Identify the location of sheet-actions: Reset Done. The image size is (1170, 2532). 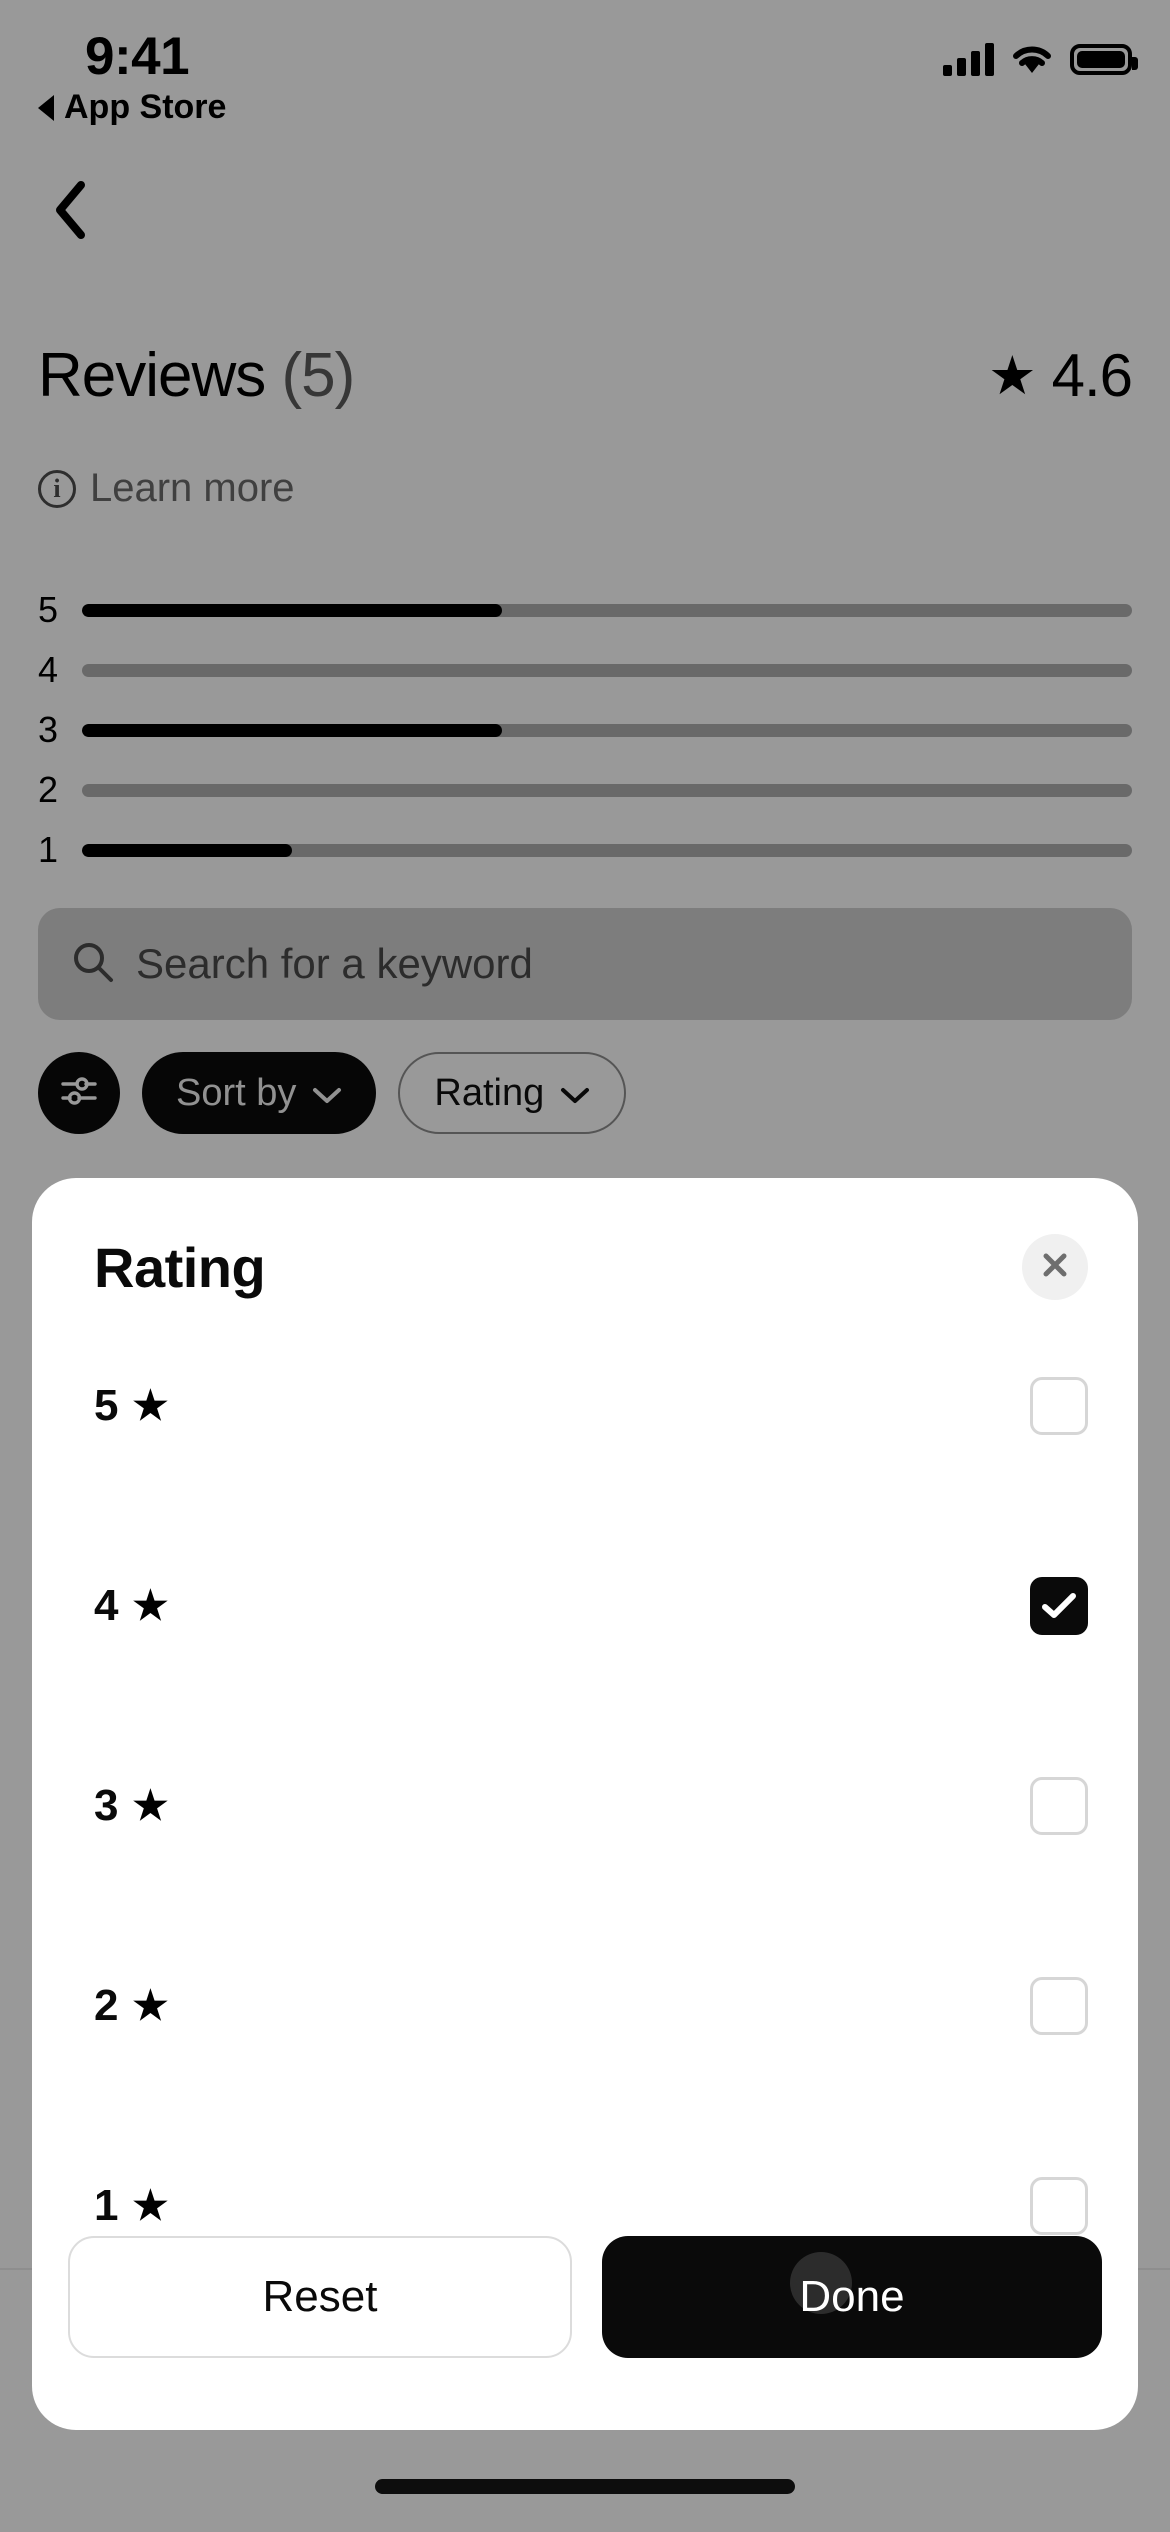
(585, 2297).